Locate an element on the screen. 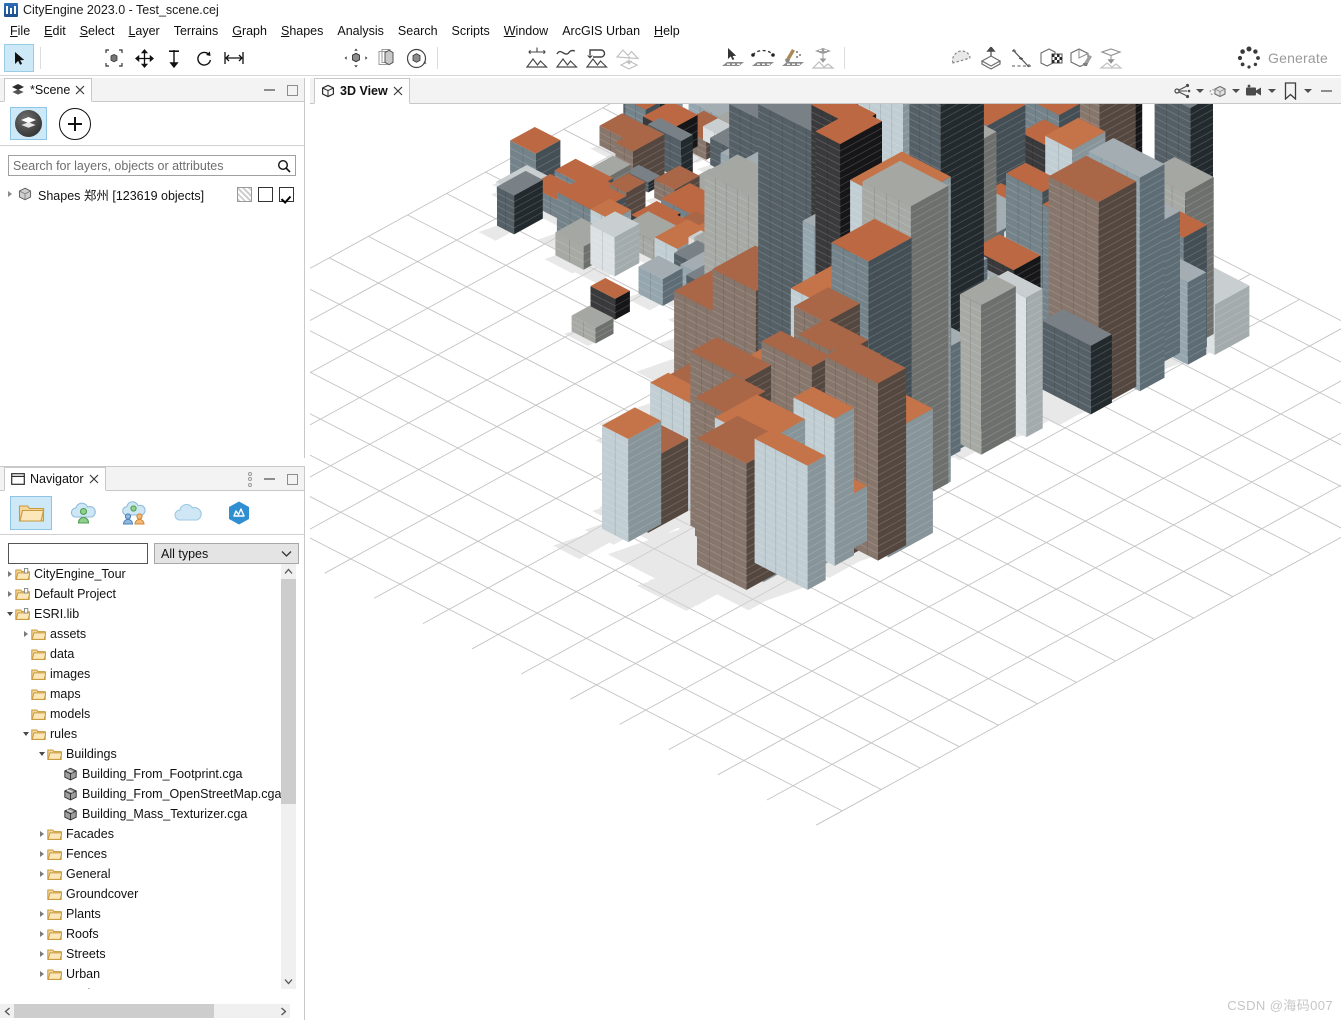 Image resolution: width=1341 pixels, height=1020 pixels. tree-item: Building_From_OpenStreetMap.cga is located at coordinates (145, 794).